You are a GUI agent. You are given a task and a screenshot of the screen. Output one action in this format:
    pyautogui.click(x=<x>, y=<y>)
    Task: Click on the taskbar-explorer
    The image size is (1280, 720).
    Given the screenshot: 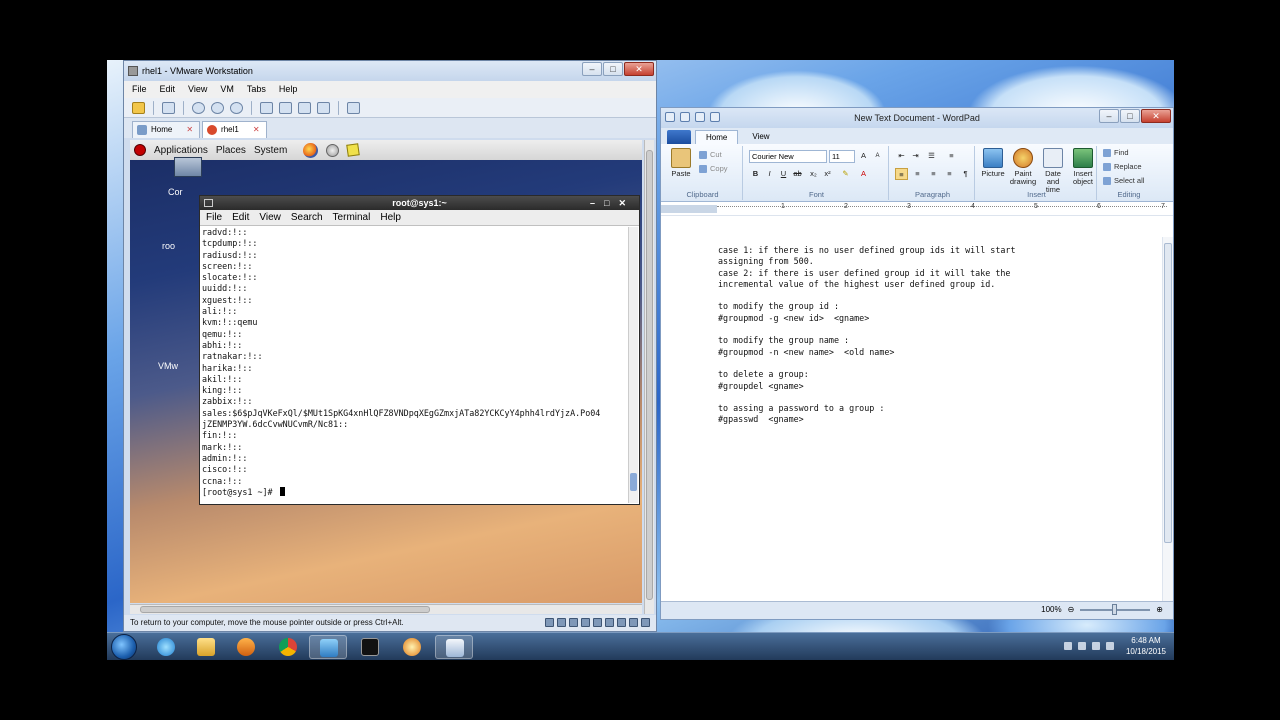 What is the action you would take?
    pyautogui.click(x=206, y=647)
    